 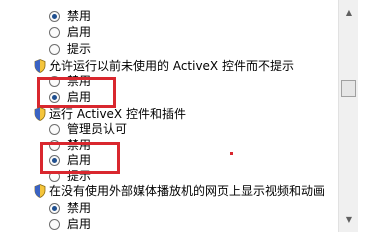 I want to click on label-disable-1: 禁用, so click(x=79, y=16).